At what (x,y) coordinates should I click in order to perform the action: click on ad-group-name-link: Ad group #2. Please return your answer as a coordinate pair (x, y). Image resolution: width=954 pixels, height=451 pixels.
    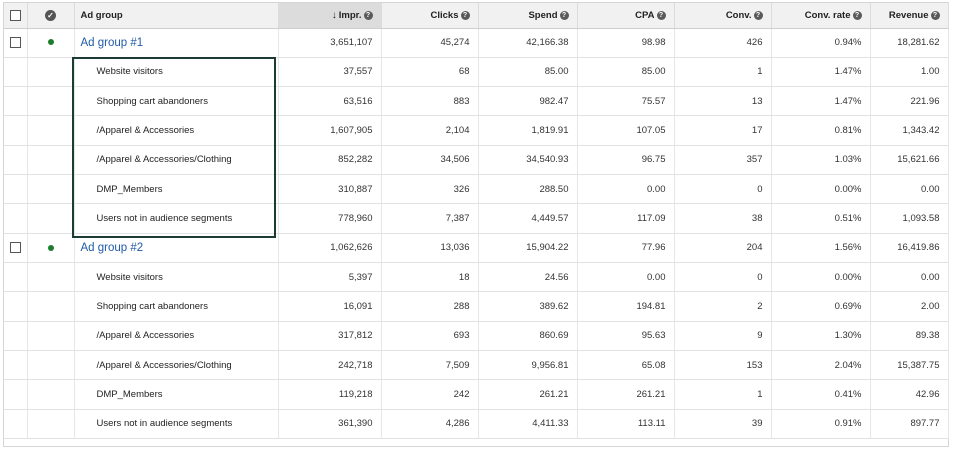
    Looking at the image, I should click on (176, 248).